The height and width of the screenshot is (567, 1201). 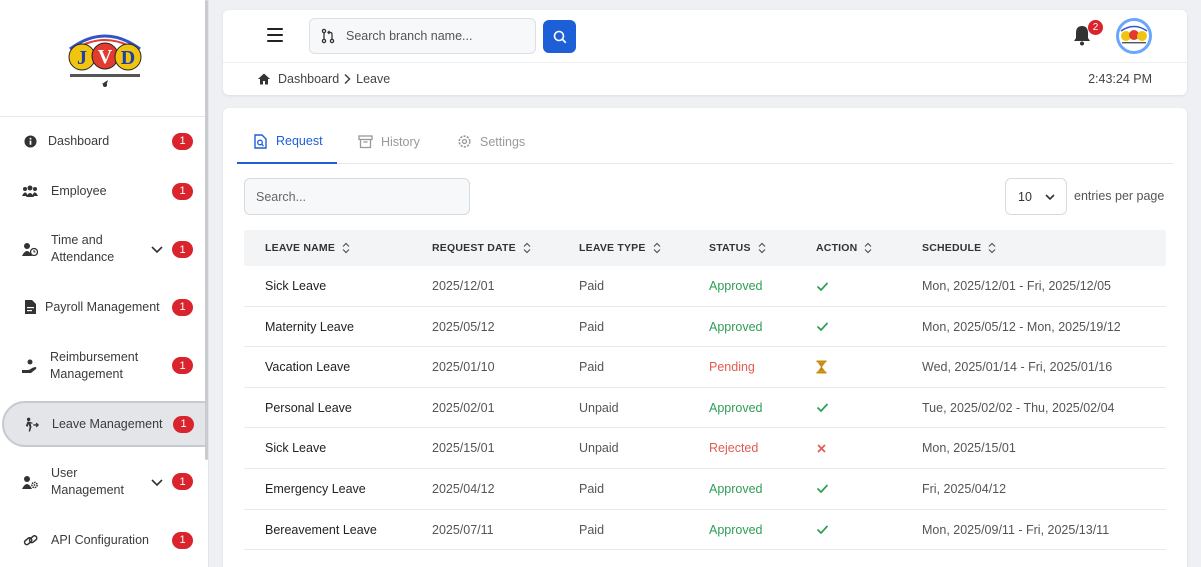 What do you see at coordinates (328, 36) in the screenshot?
I see `git-branch-icon` at bounding box center [328, 36].